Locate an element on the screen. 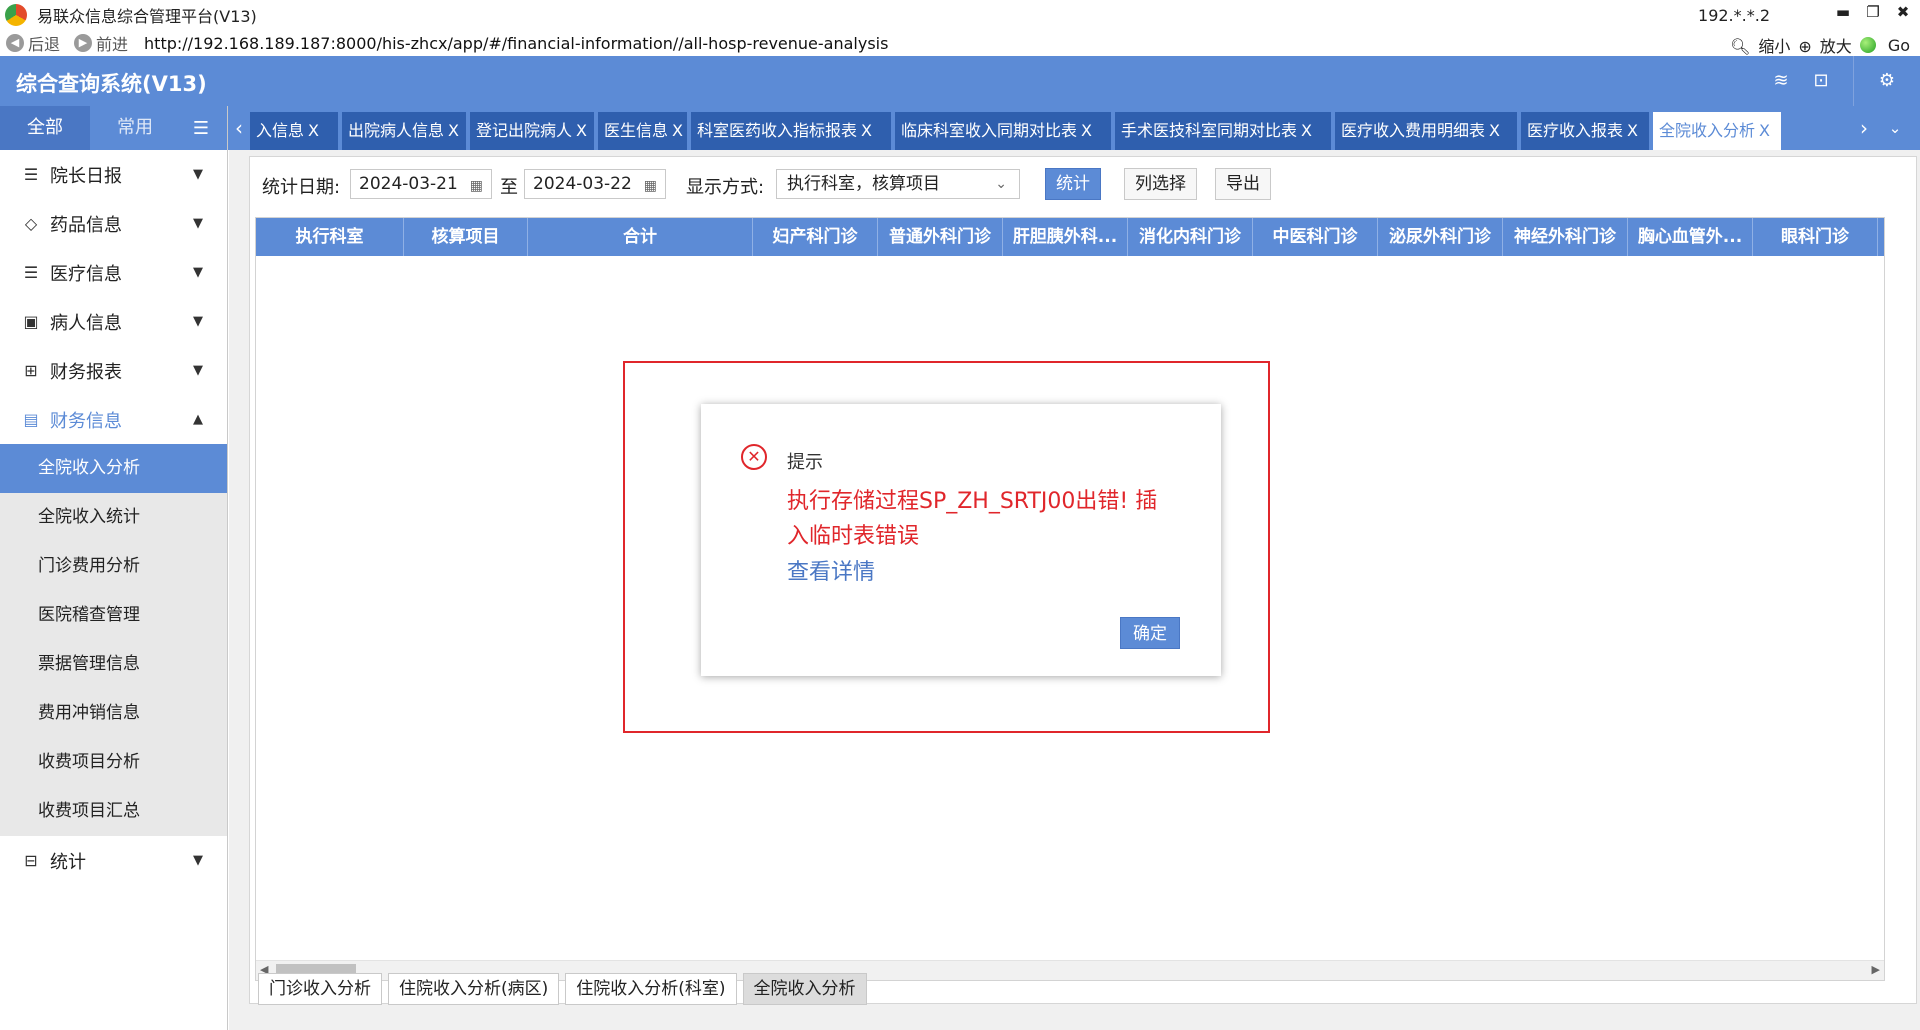 The width and height of the screenshot is (1920, 1030). view-details-link: 查看详情 is located at coordinates (831, 570).